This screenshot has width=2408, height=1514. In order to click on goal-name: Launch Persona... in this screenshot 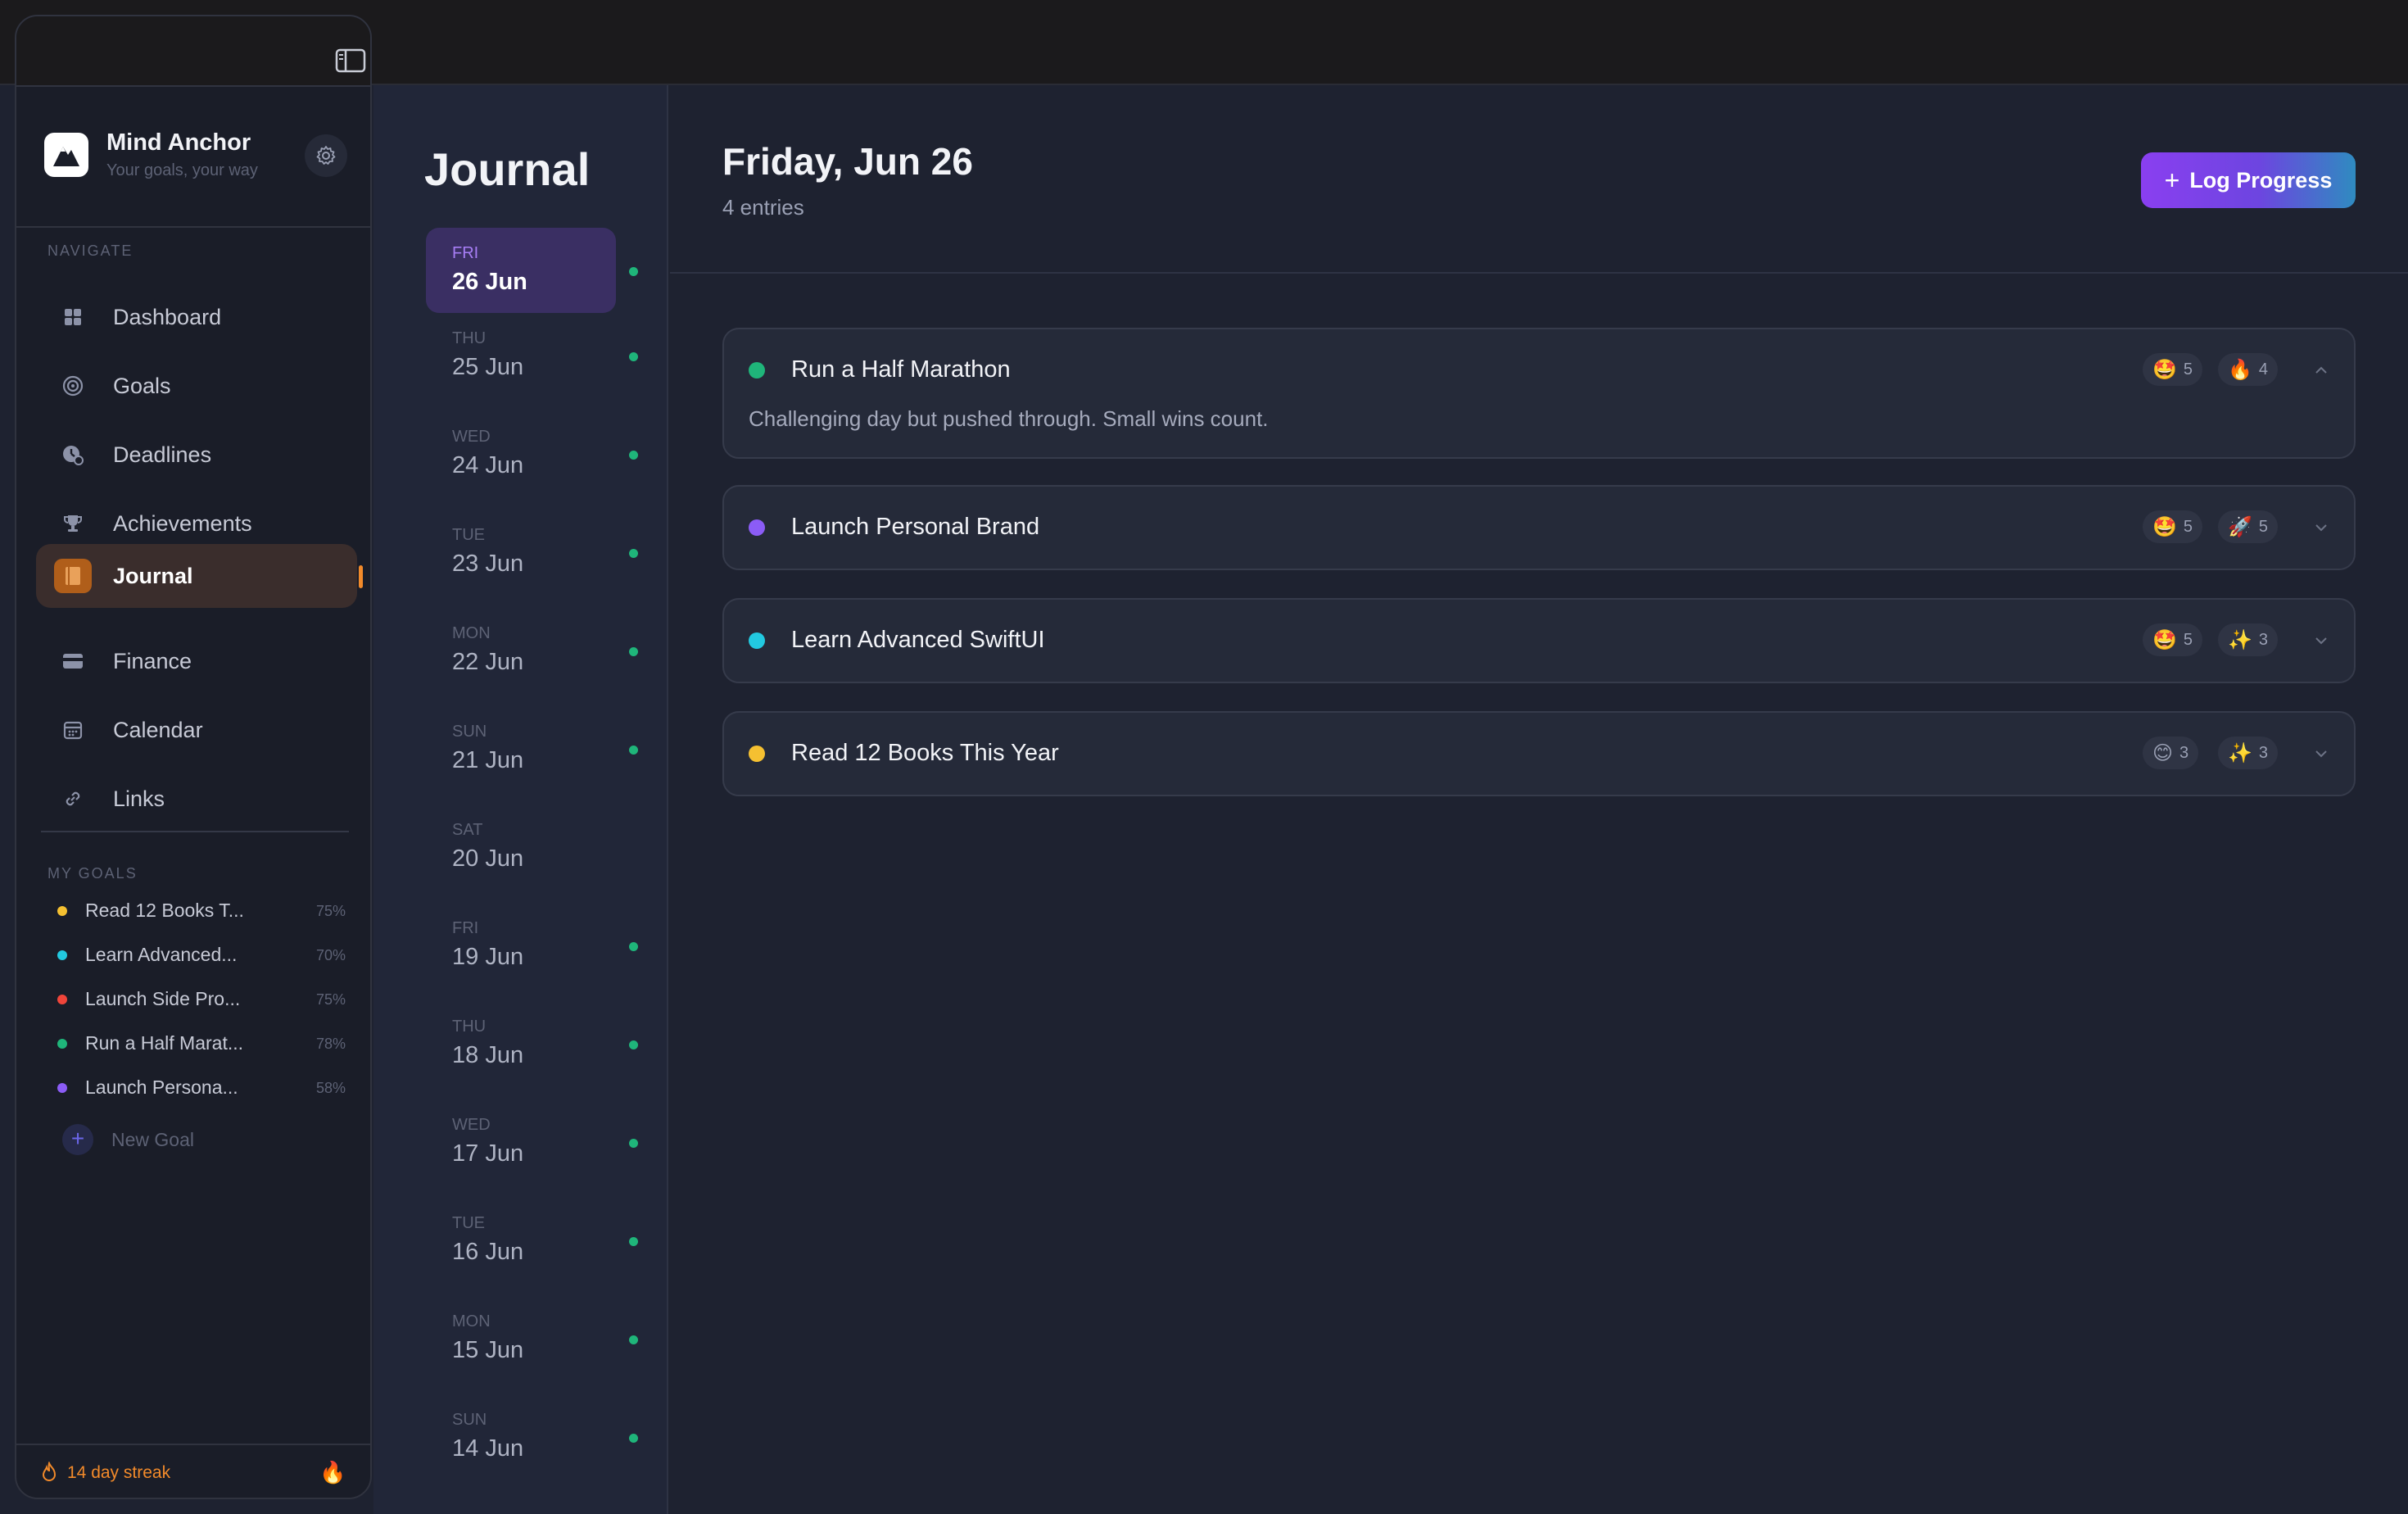, I will do `click(161, 1087)`.